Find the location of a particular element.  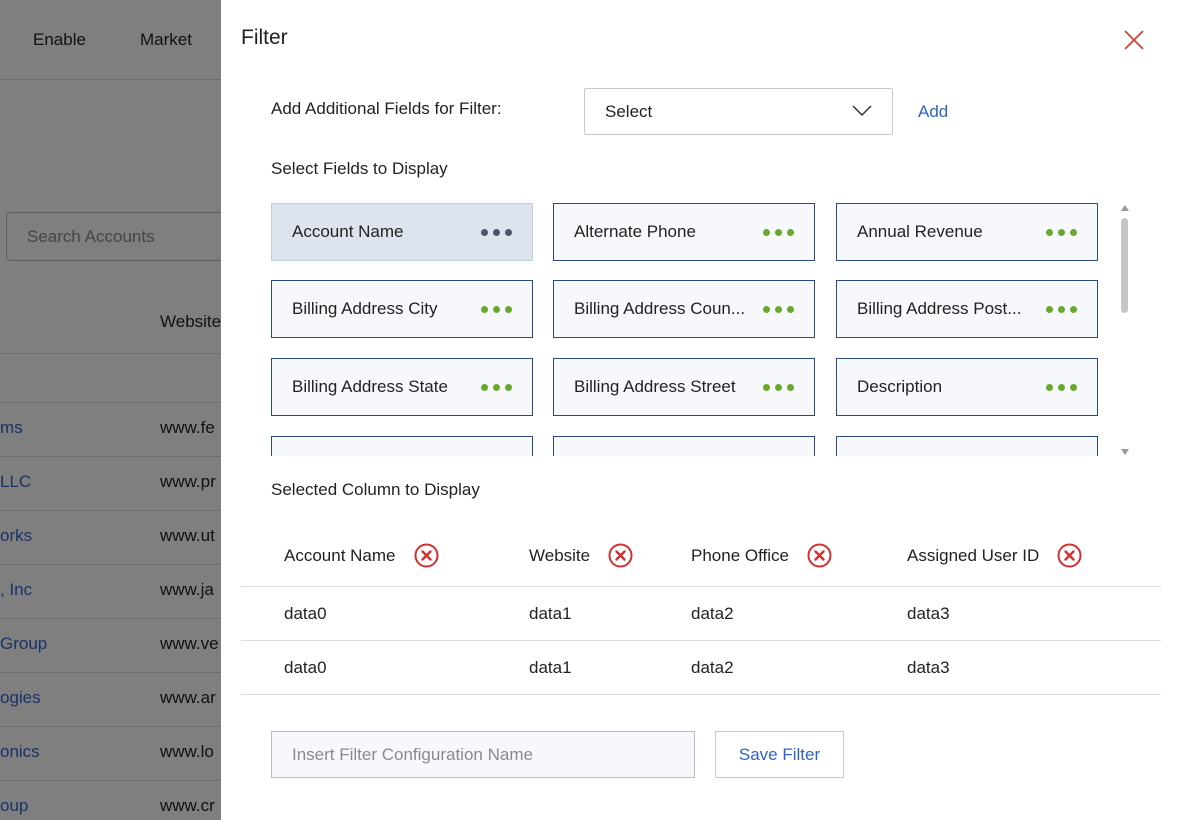

field-card: Annual Revenue is located at coordinates (967, 232).